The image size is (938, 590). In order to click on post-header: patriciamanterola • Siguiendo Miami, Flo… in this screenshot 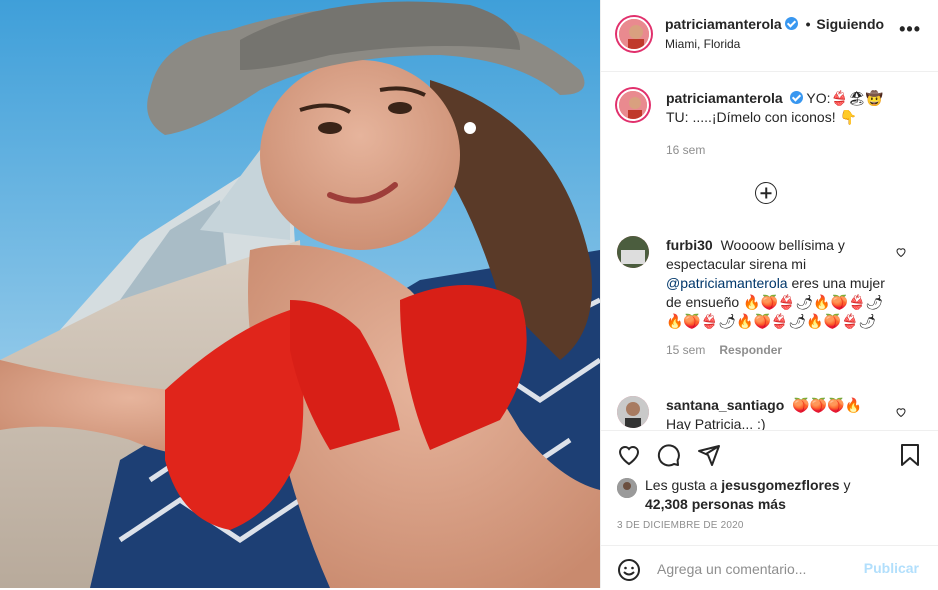, I will do `click(769, 36)`.